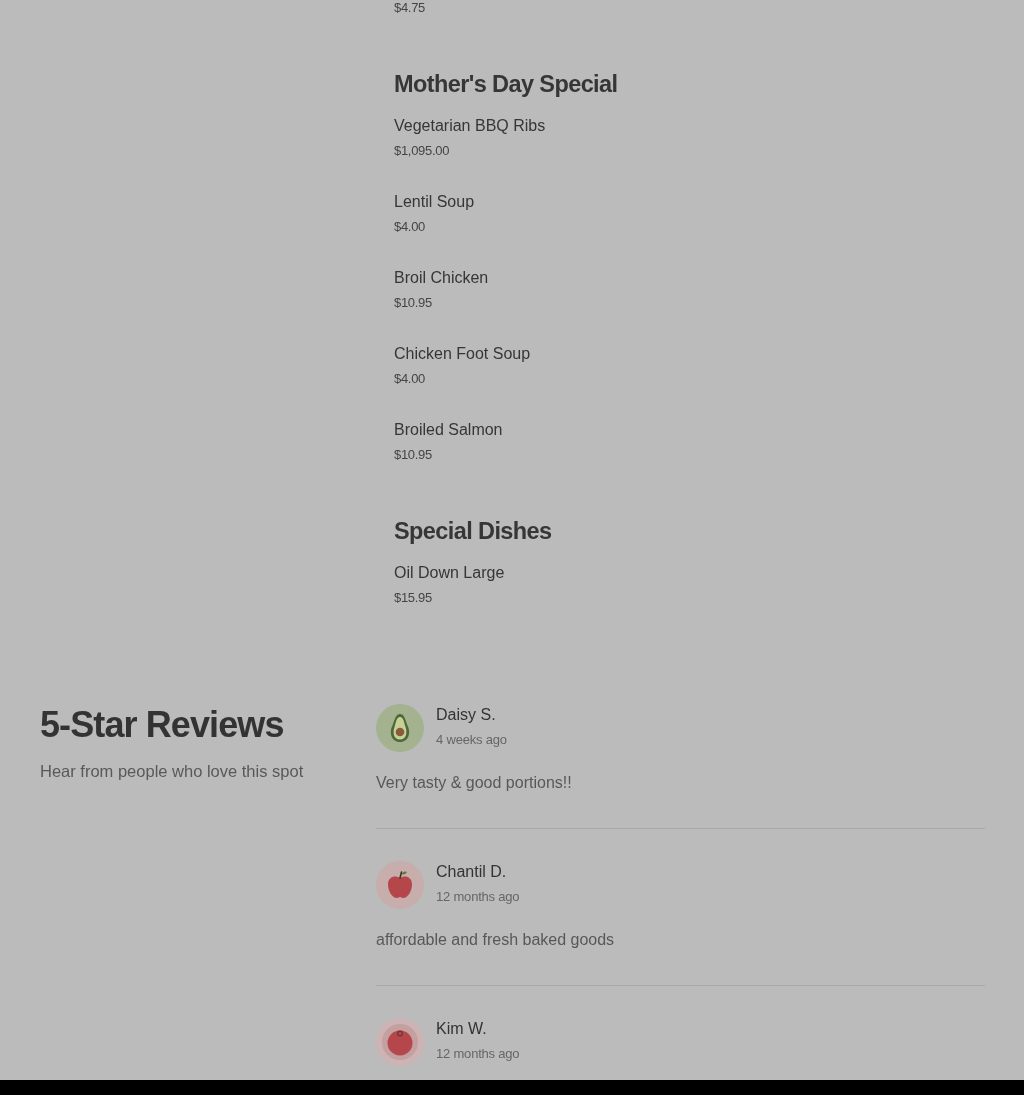 This screenshot has height=1095, width=1024. Describe the element at coordinates (461, 1029) in the screenshot. I see `reviewer-name: Kim W.` at that location.